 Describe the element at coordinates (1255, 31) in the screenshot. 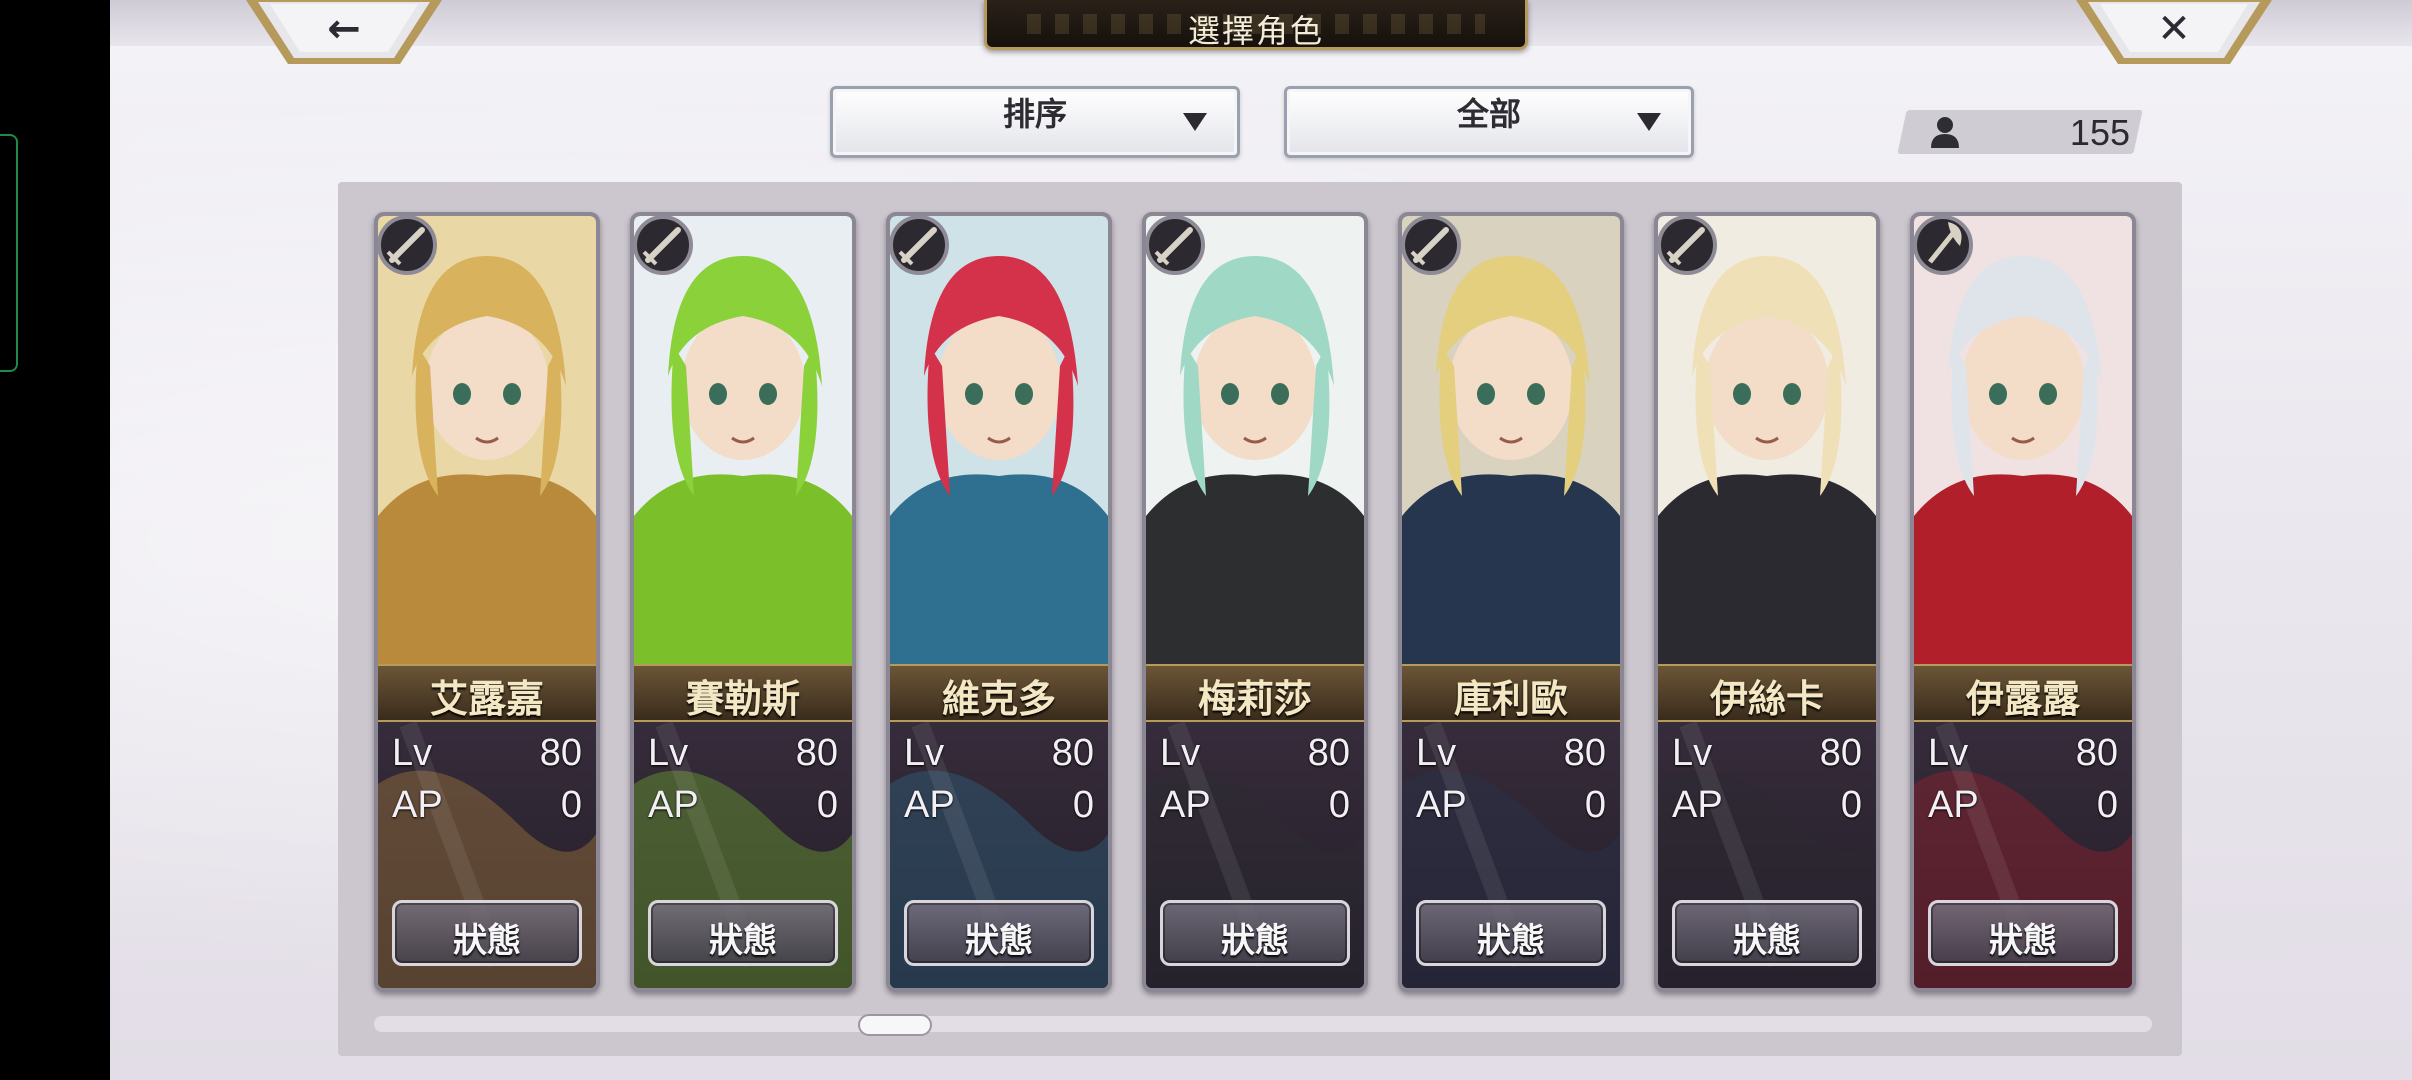

I see `page-title: 選擇角色` at that location.